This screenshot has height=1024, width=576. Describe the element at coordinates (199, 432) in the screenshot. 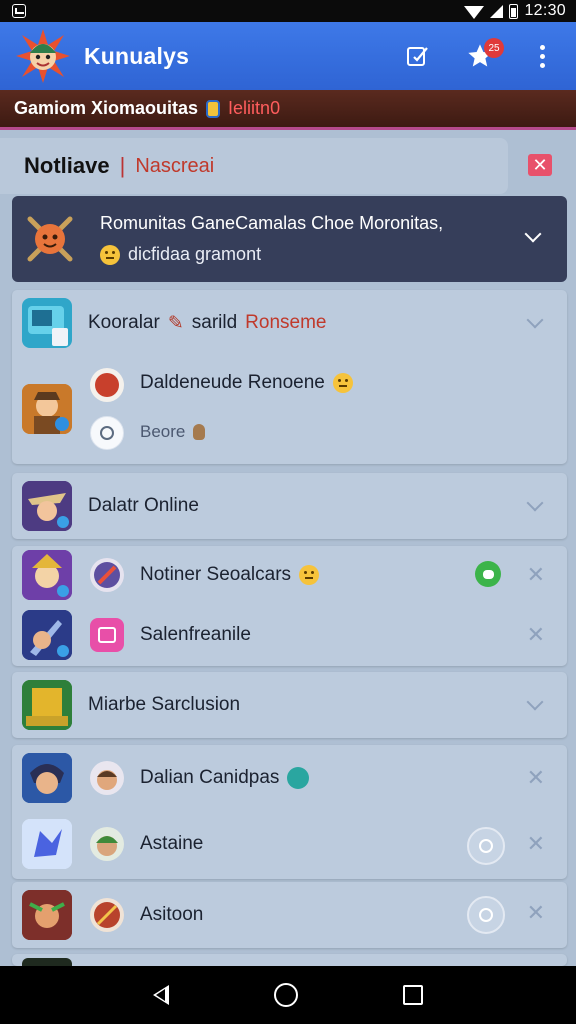

I see `shield-icon` at that location.